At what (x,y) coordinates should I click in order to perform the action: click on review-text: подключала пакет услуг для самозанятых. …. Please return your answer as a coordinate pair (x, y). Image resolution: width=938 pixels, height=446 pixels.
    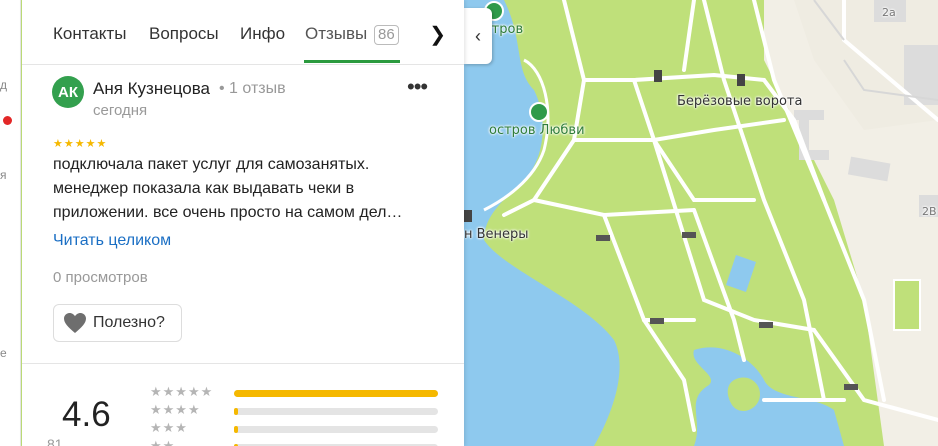
    Looking at the image, I should click on (250, 189).